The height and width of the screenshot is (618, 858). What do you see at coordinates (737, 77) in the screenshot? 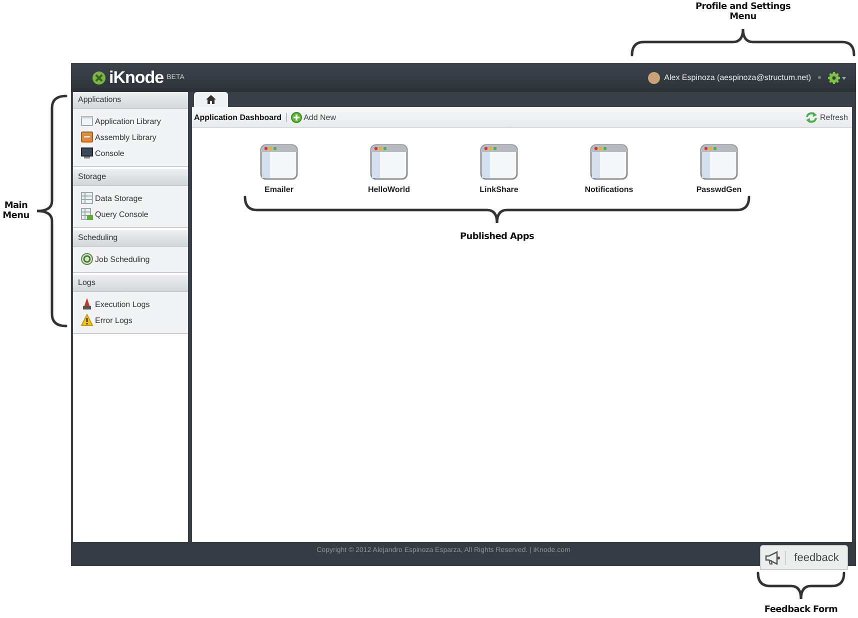
I see `user-link: Alex Espinoza (aespinoza@structum.net)` at bounding box center [737, 77].